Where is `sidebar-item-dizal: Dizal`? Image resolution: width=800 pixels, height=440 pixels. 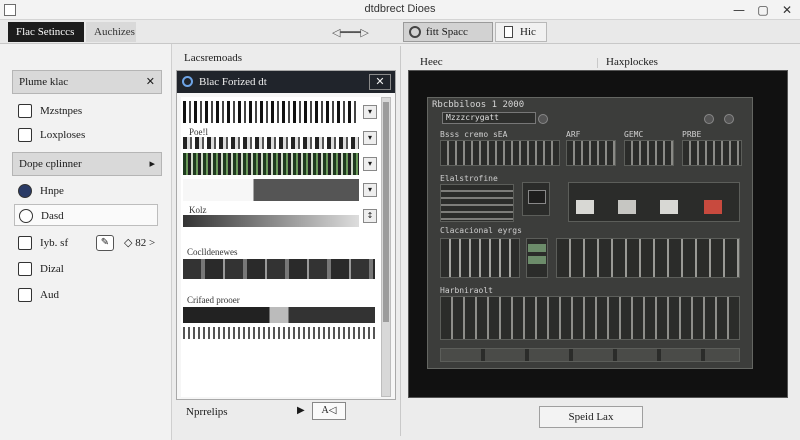
sidebar-item-dizal: Dizal is located at coordinates (39, 269).